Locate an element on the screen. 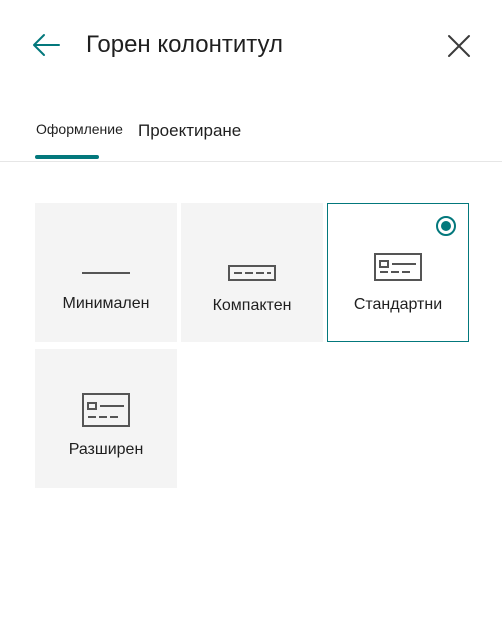 Image resolution: width=502 pixels, height=621 pixels. close-icon is located at coordinates (459, 46).